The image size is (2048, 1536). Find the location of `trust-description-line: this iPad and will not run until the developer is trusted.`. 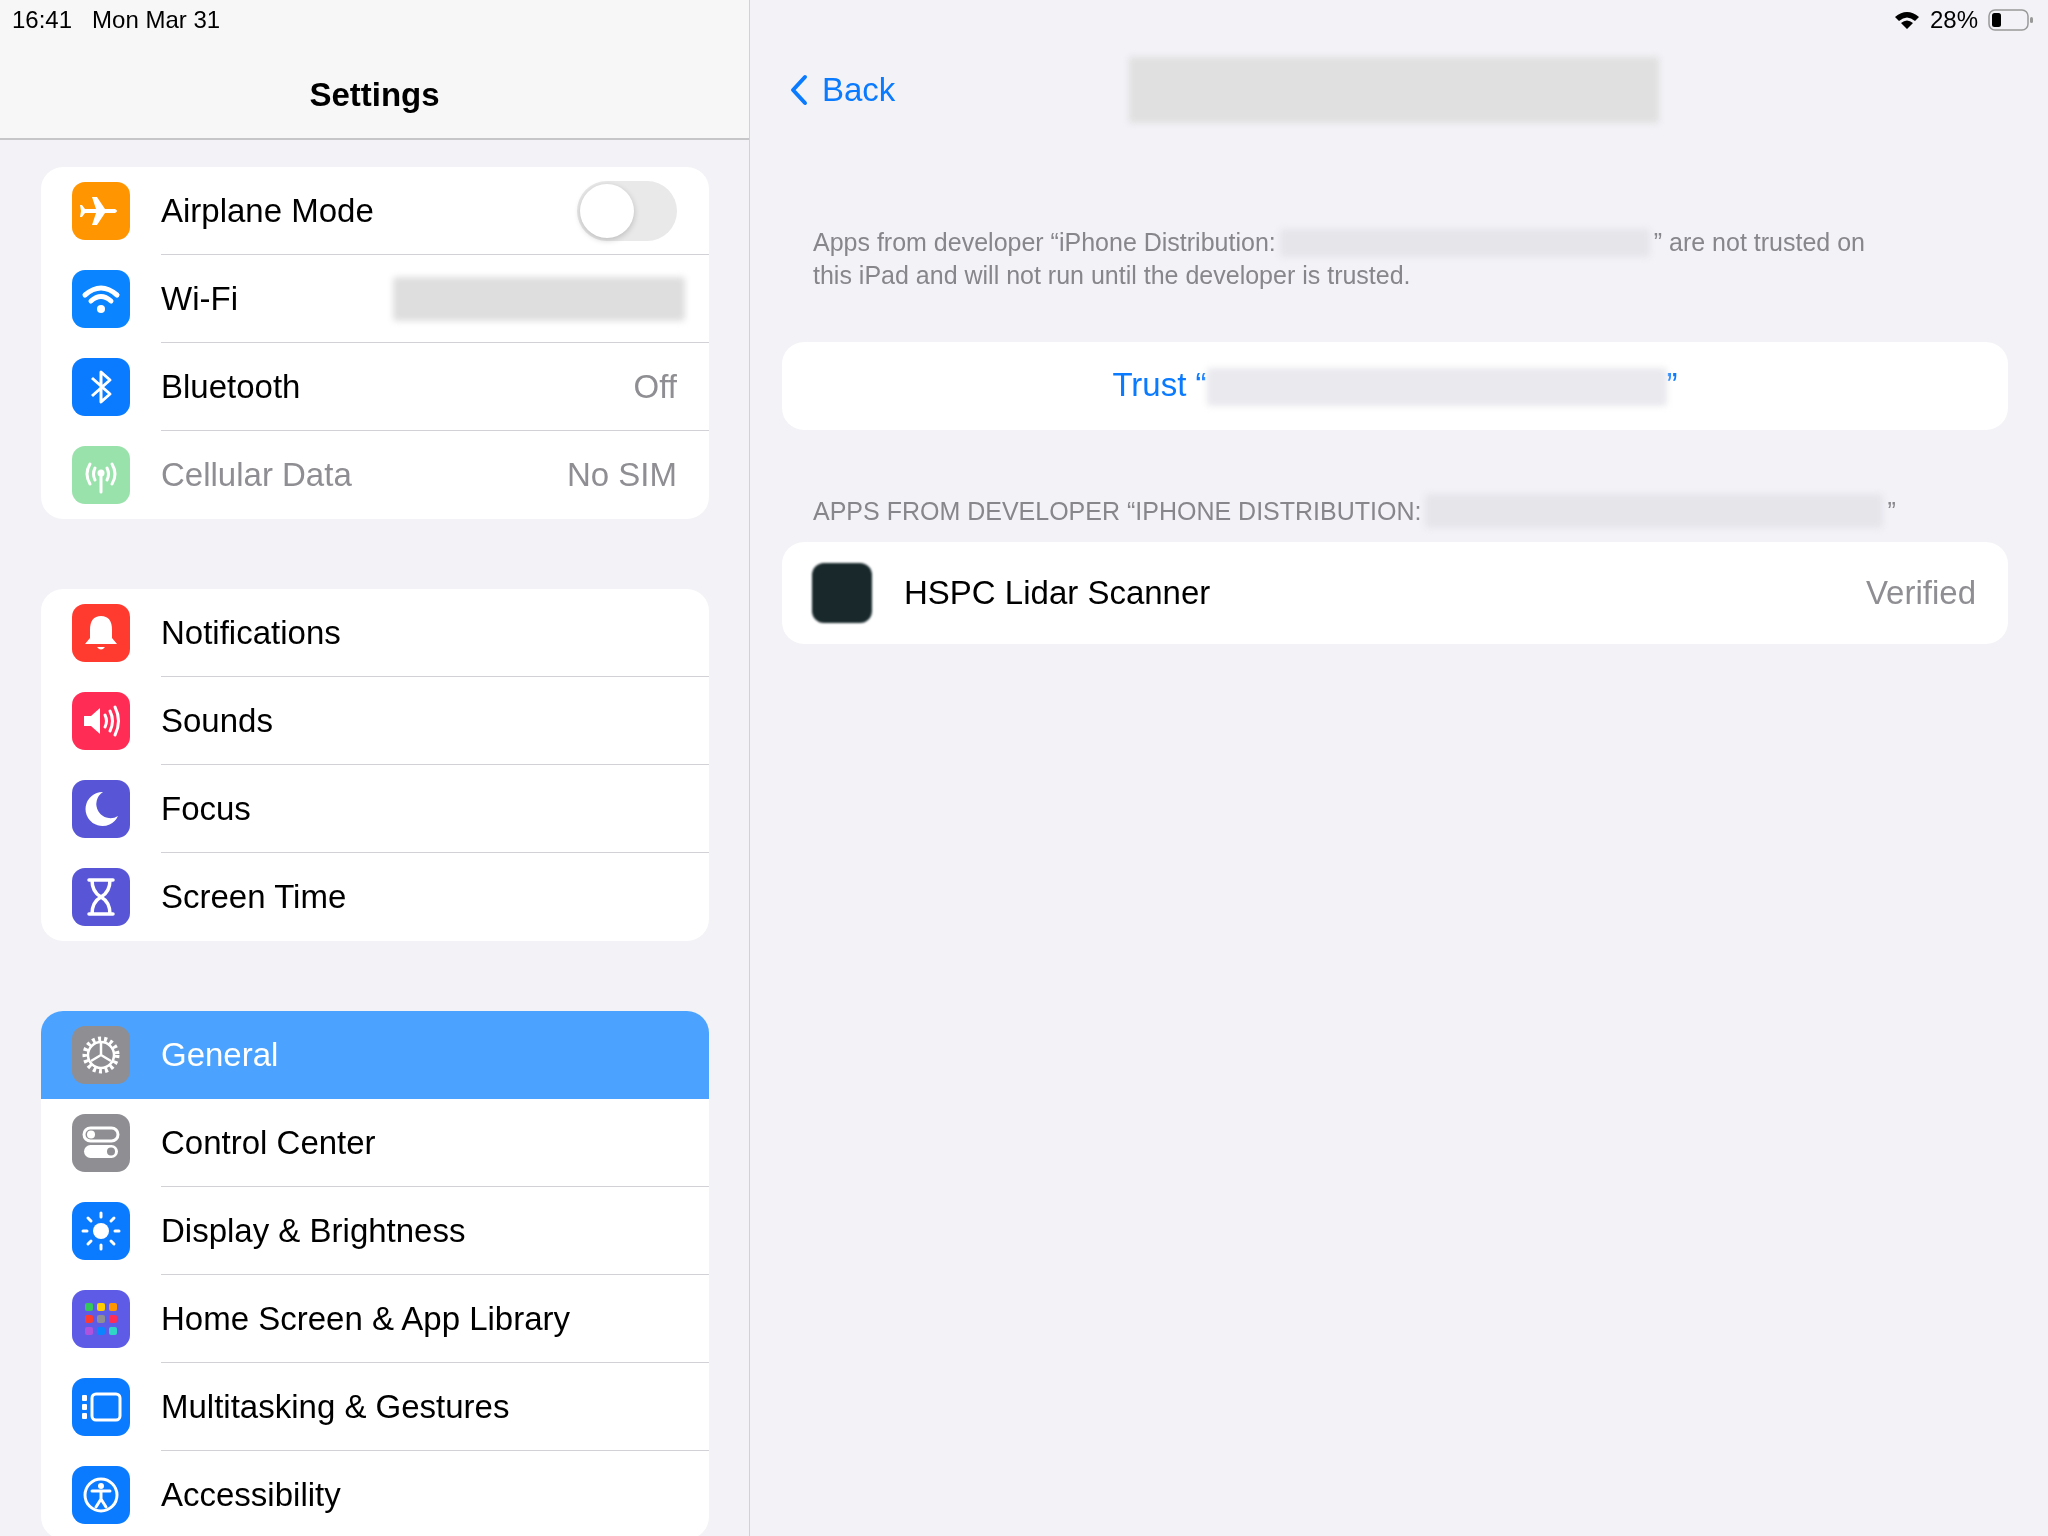

trust-description-line: this iPad and will not run until the developer is trusted. is located at coordinates (1112, 275).